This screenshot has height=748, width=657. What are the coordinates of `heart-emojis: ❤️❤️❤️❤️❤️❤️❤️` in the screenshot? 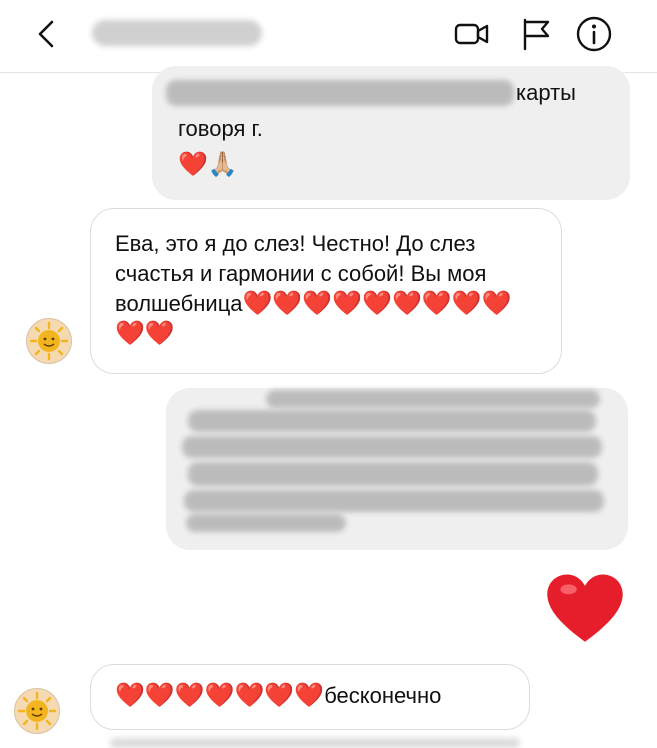 It's located at (220, 695).